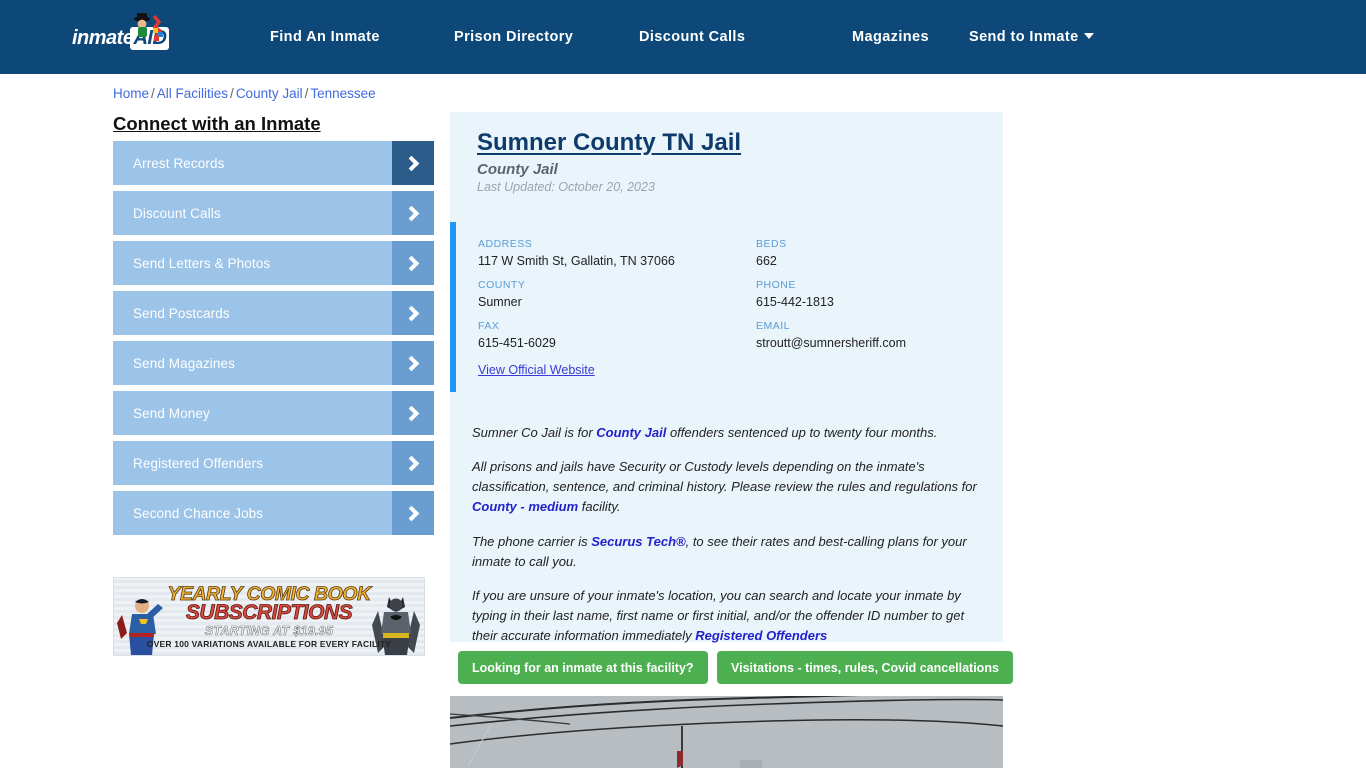 The image size is (1366, 768). What do you see at coordinates (831, 343) in the screenshot?
I see `info-field-value: stroutt@sumnersheriff.com` at bounding box center [831, 343].